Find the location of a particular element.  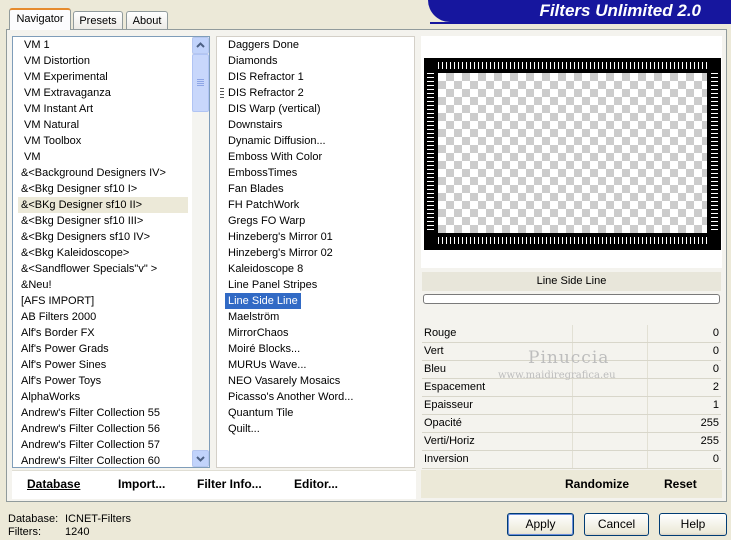

category-item: Andrew's Filter Collection 57 is located at coordinates (103, 445).